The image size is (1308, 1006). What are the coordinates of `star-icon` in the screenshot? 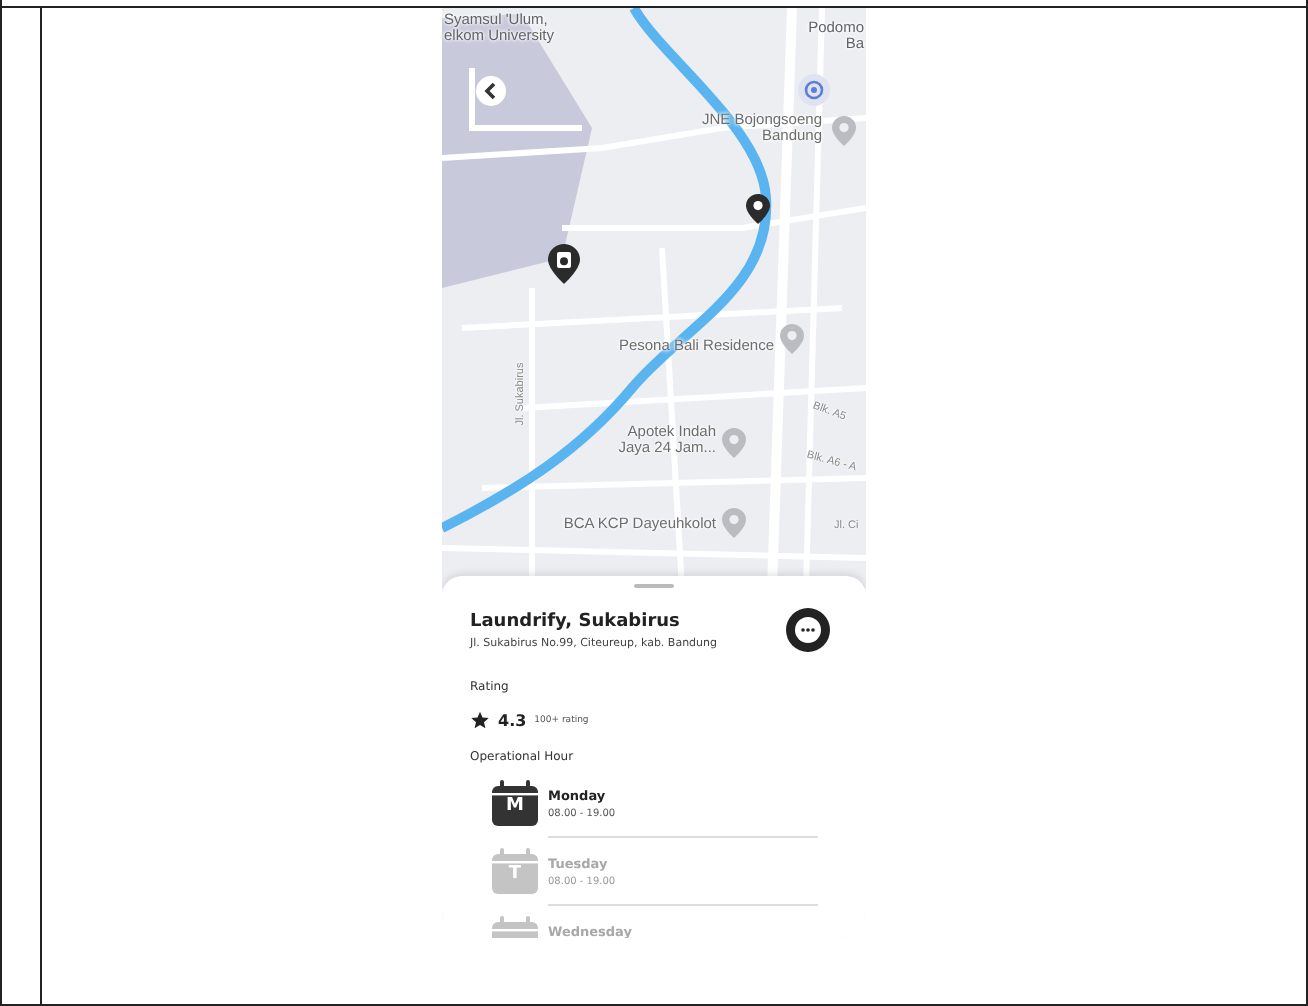 It's located at (480, 720).